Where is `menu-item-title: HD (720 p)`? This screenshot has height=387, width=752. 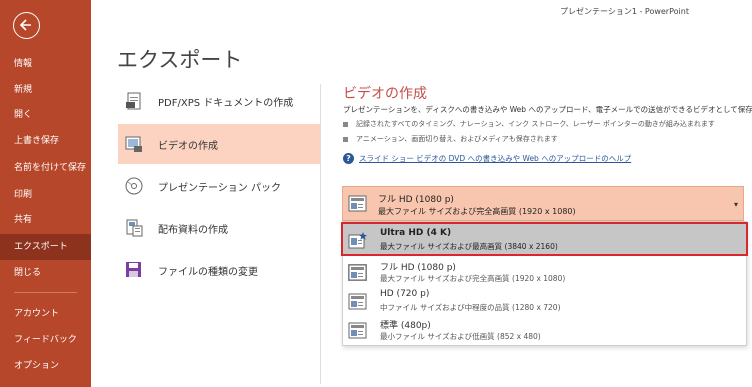 menu-item-title: HD (720 p) is located at coordinates (405, 294).